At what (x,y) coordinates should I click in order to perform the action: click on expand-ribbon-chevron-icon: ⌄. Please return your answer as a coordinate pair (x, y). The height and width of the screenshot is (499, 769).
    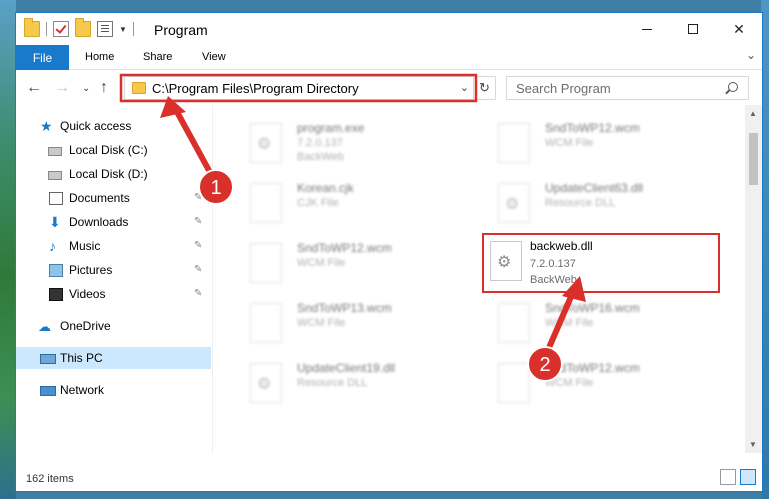
    Looking at the image, I should click on (751, 55).